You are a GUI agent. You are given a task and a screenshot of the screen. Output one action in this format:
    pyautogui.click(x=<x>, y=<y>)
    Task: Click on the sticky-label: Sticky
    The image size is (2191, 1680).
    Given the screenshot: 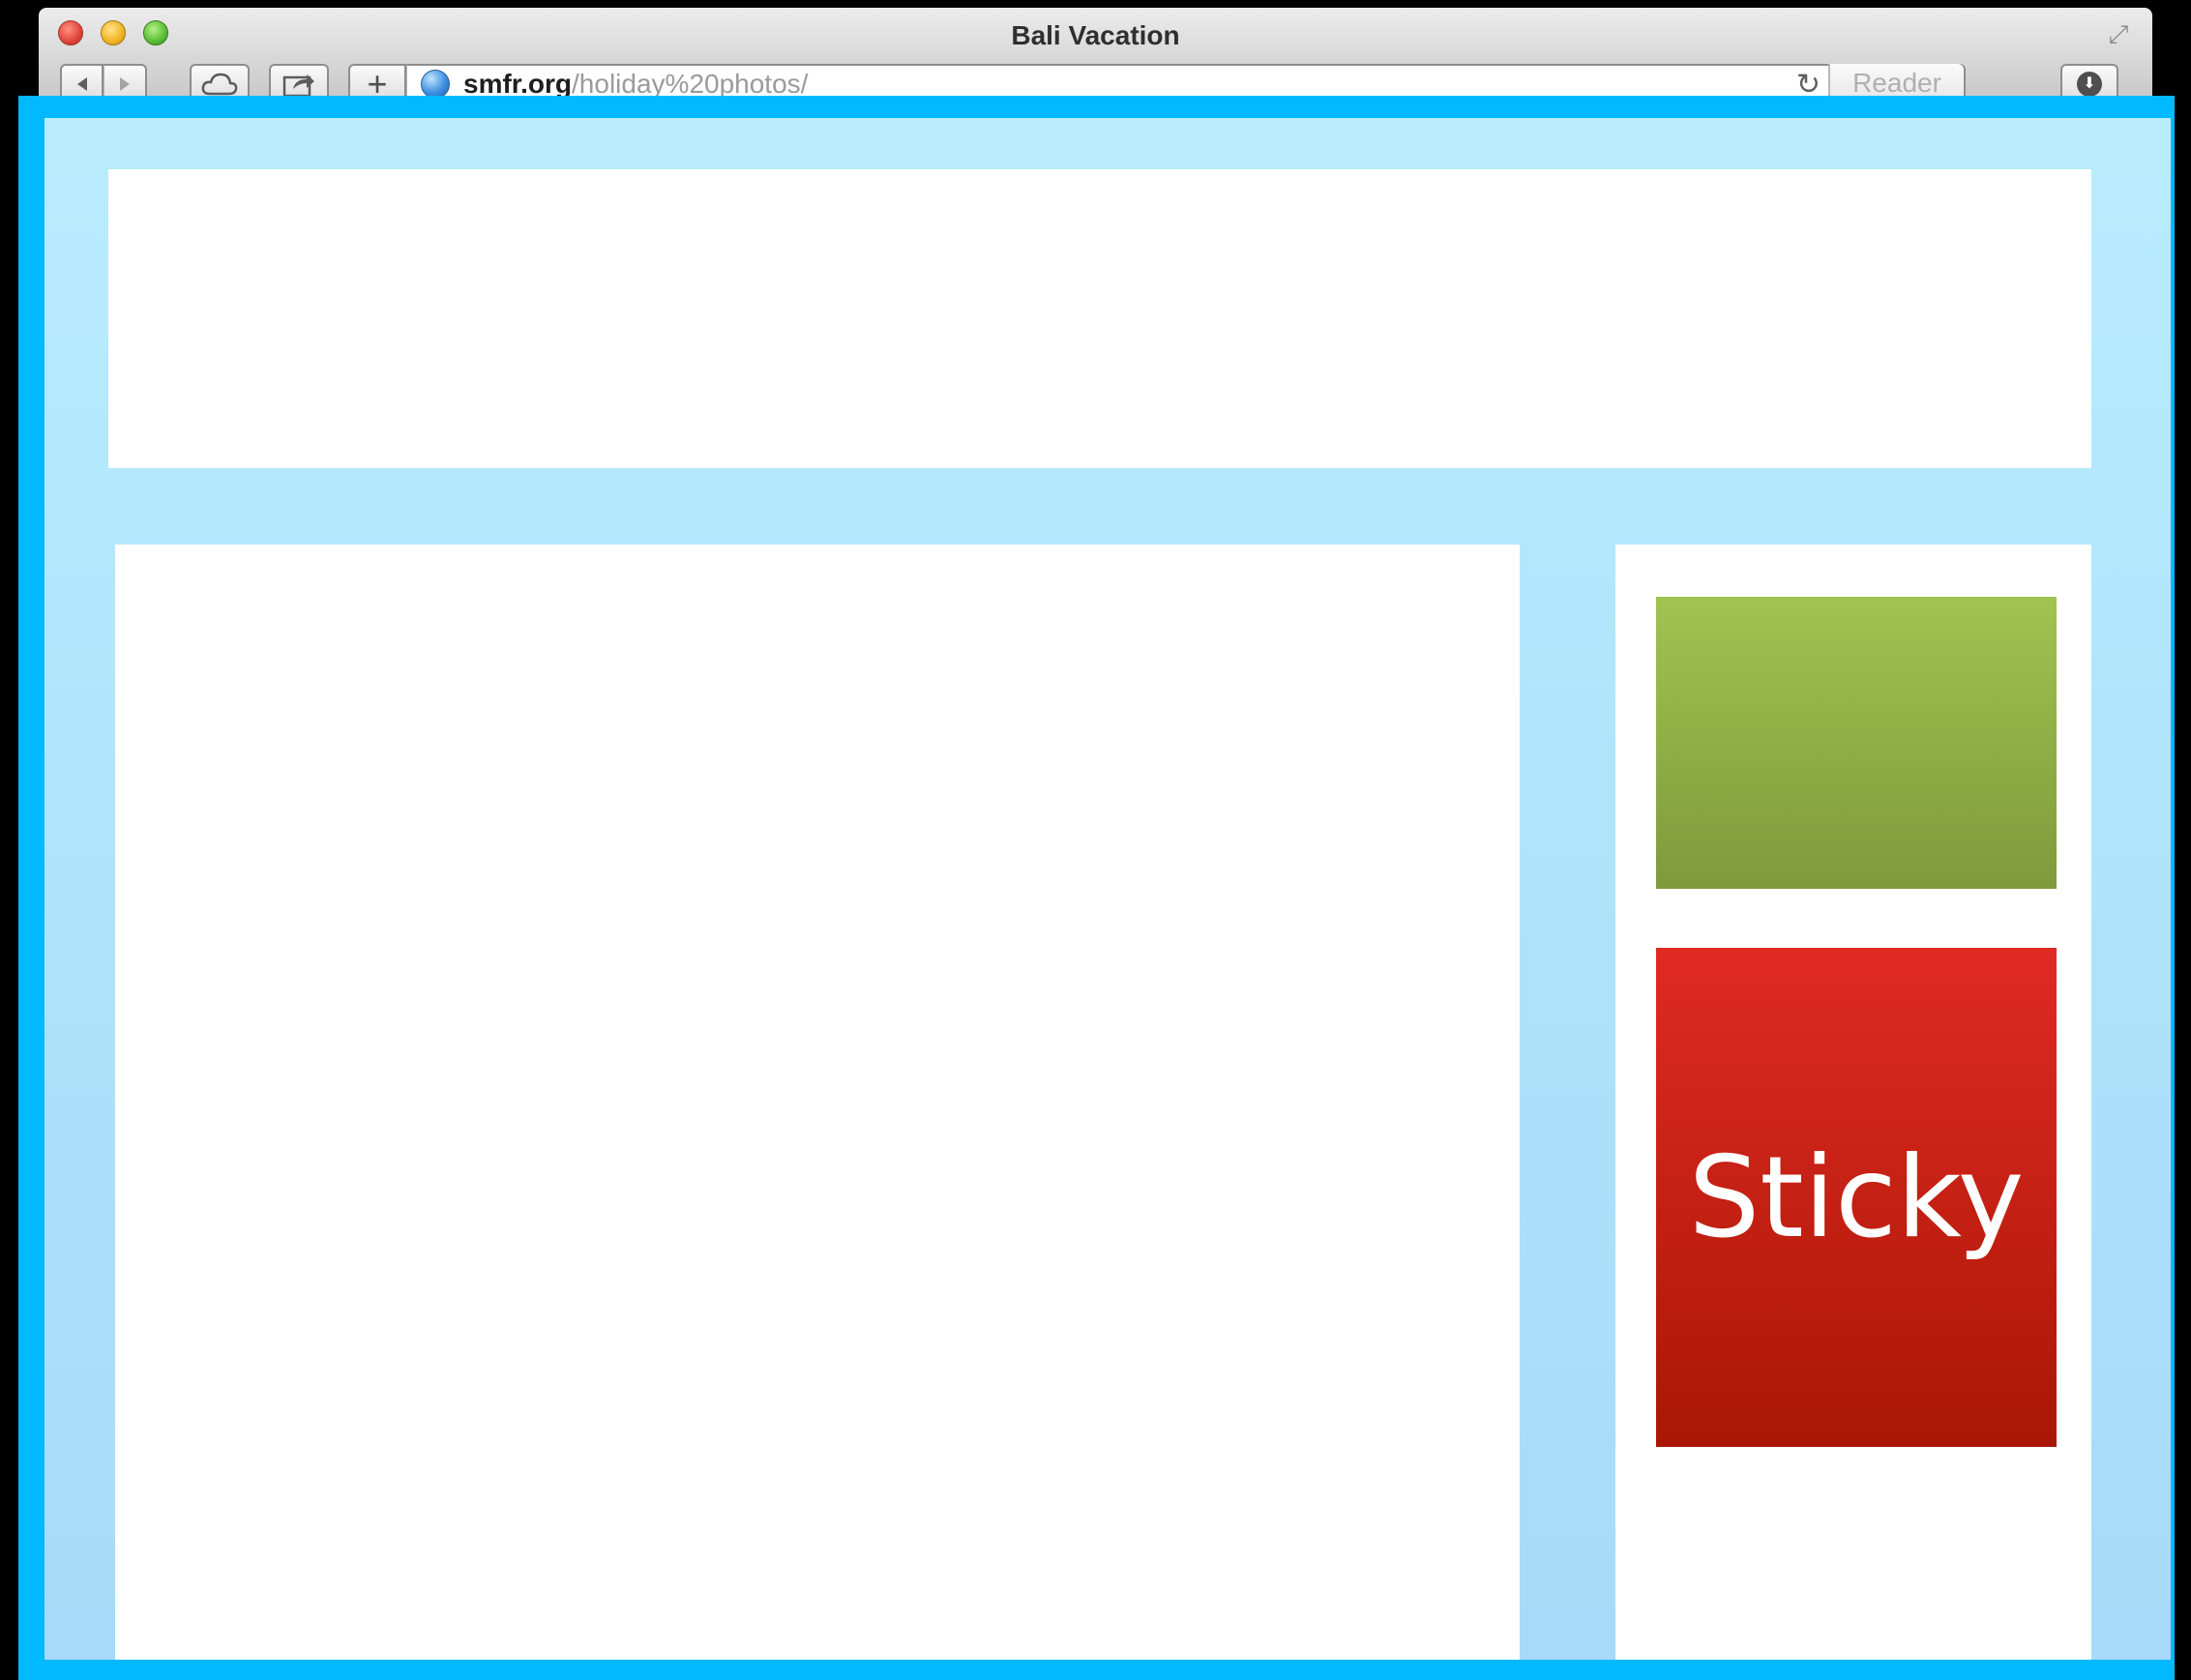 What is the action you would take?
    pyautogui.click(x=1857, y=1198)
    